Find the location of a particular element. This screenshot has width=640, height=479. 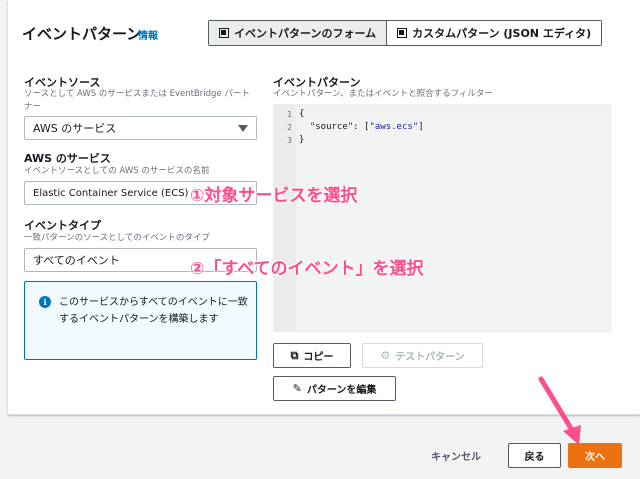

next-button-label: 次へ is located at coordinates (595, 457).